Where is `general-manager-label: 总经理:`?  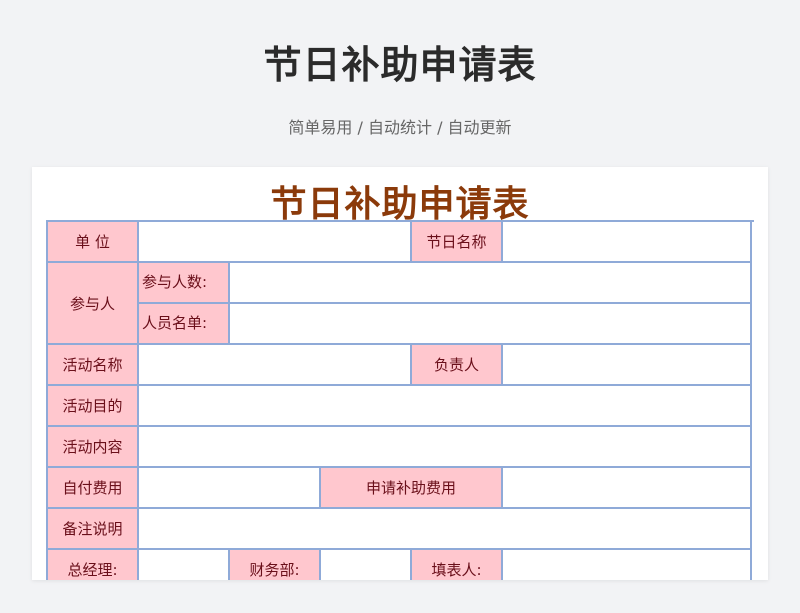 general-manager-label: 总经理: is located at coordinates (93, 565).